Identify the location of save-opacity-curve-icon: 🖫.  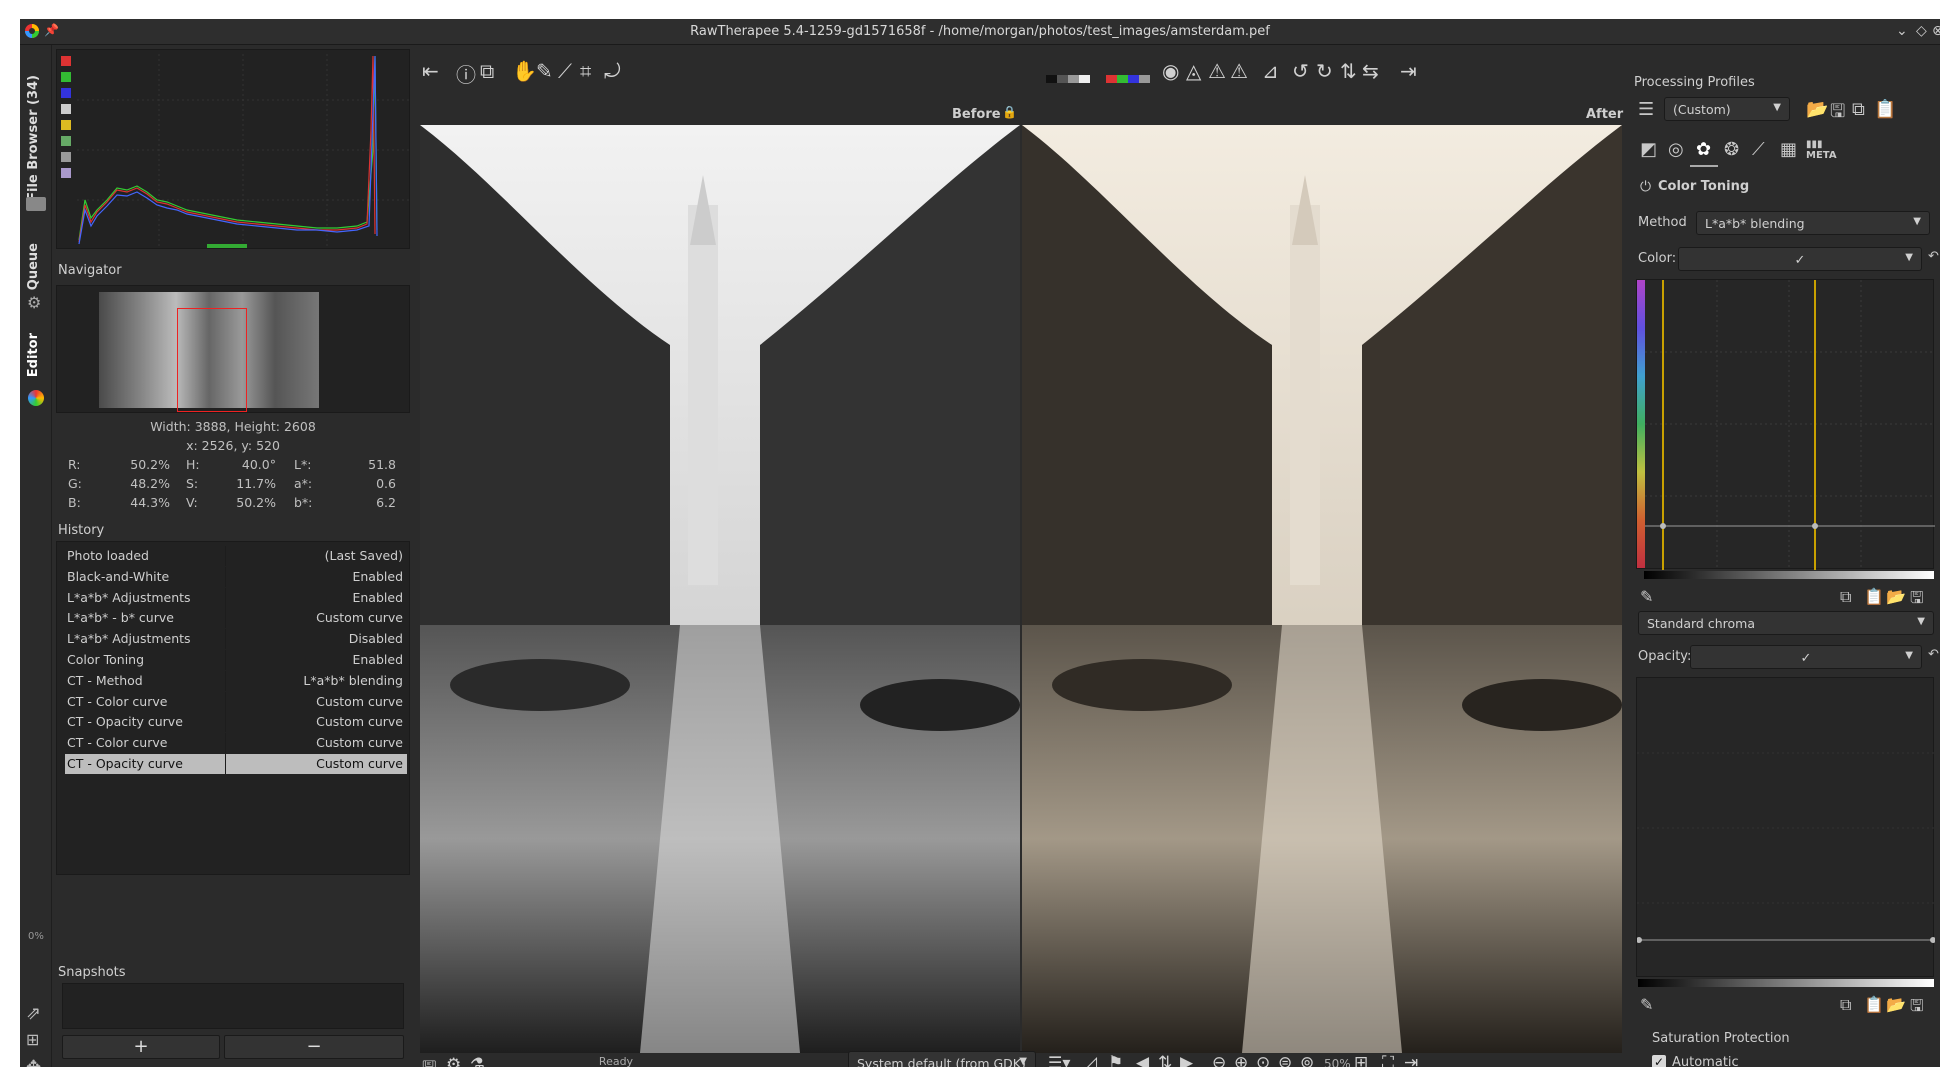
(1917, 1008).